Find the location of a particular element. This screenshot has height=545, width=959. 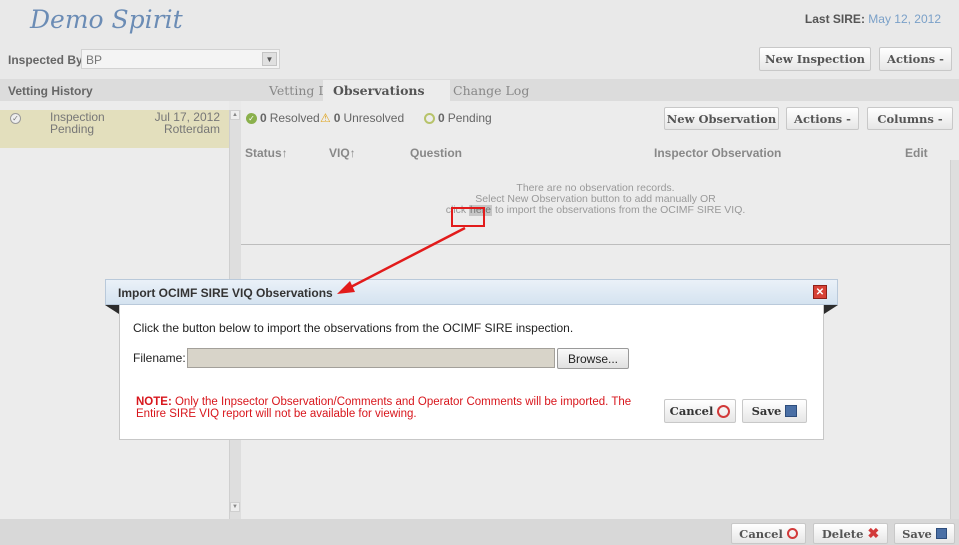

warning-triangle-icon: ⚠ is located at coordinates (325, 118).